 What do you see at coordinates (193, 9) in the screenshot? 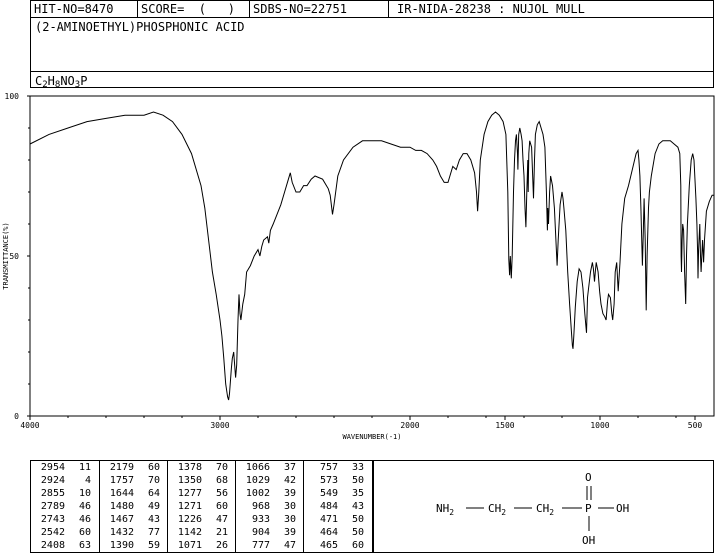
I see `score: SCORE= ( )` at bounding box center [193, 9].